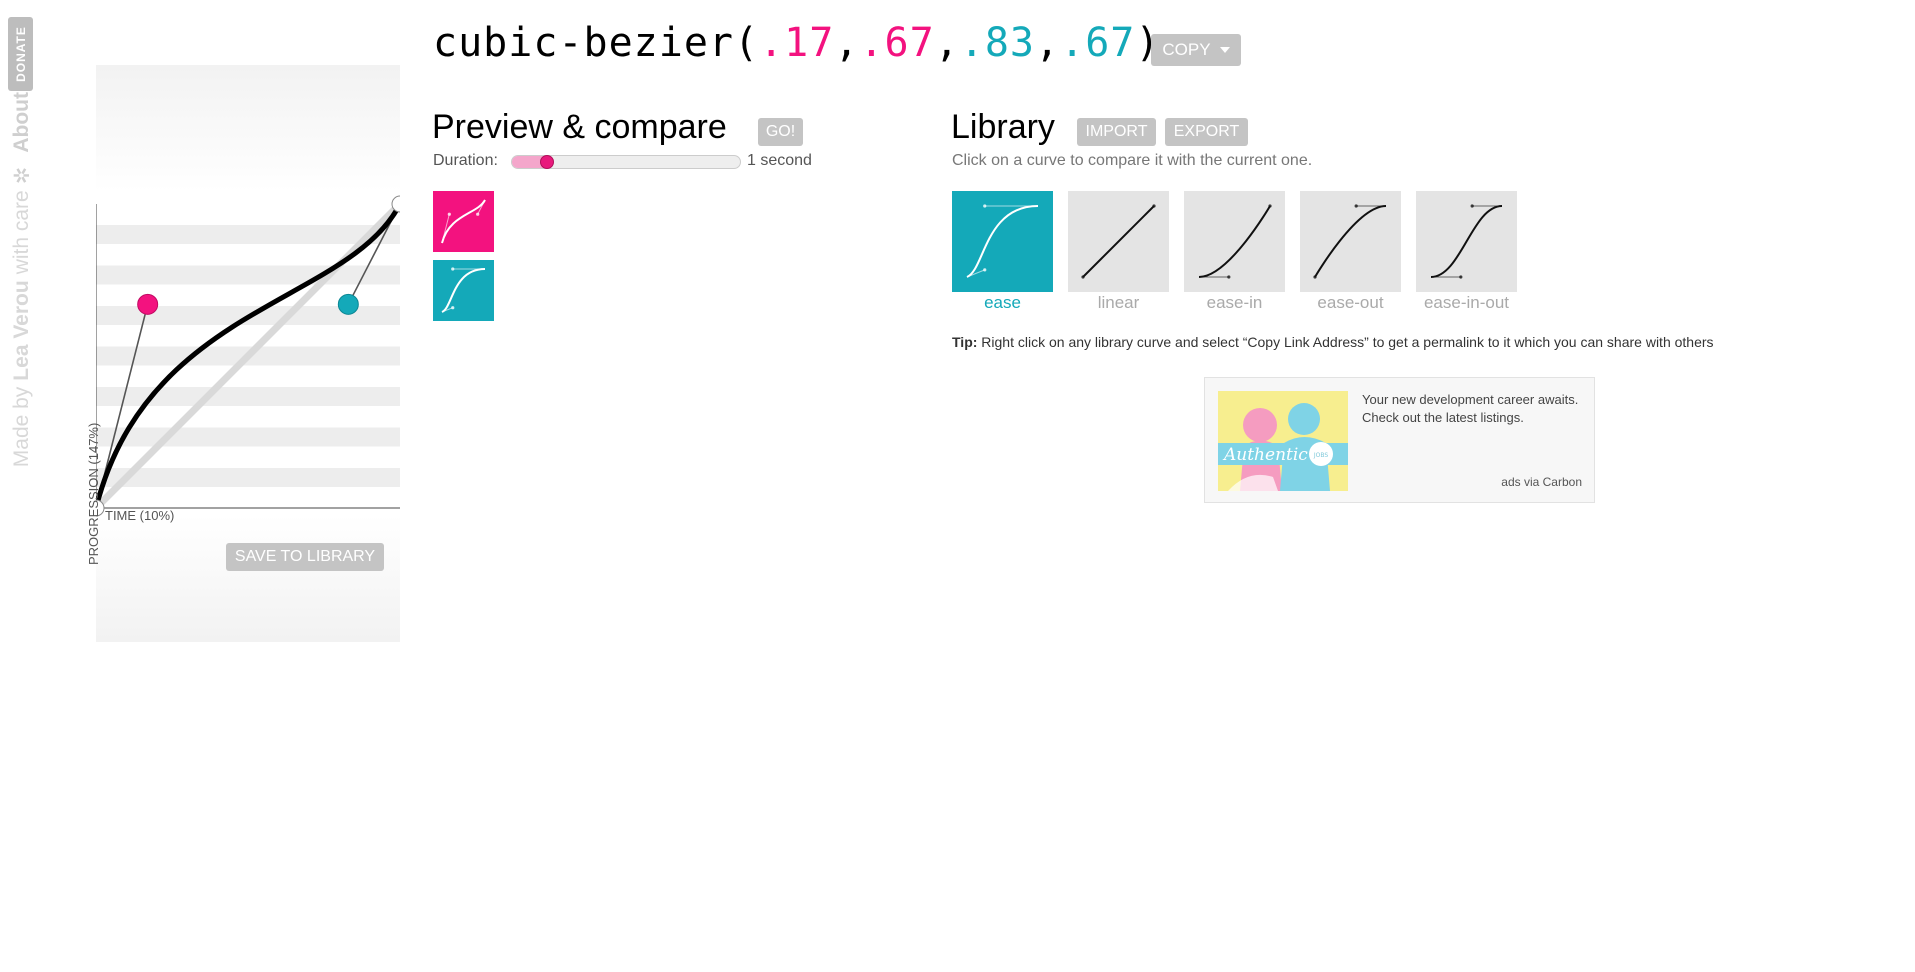  I want to click on preview-title: Preview & compare, so click(579, 127).